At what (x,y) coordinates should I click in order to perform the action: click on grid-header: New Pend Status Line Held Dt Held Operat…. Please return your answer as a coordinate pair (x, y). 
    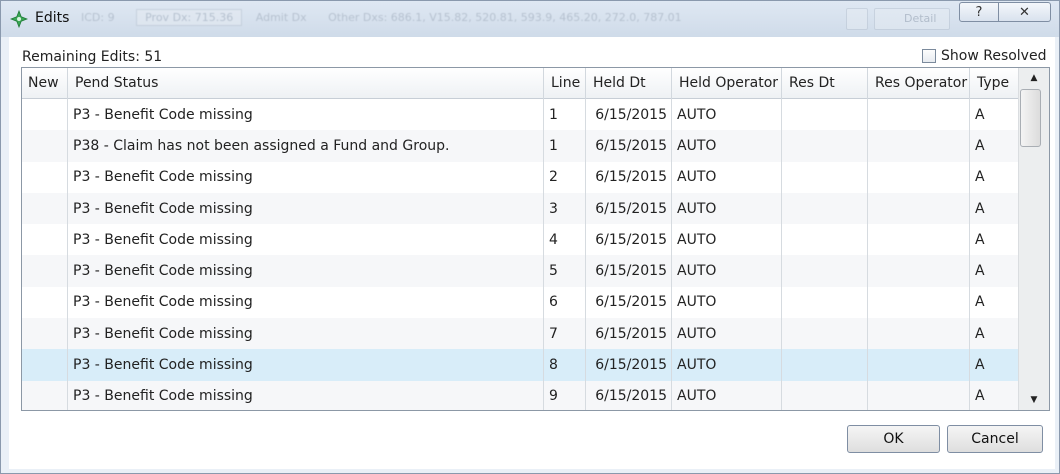
    Looking at the image, I should click on (520, 83).